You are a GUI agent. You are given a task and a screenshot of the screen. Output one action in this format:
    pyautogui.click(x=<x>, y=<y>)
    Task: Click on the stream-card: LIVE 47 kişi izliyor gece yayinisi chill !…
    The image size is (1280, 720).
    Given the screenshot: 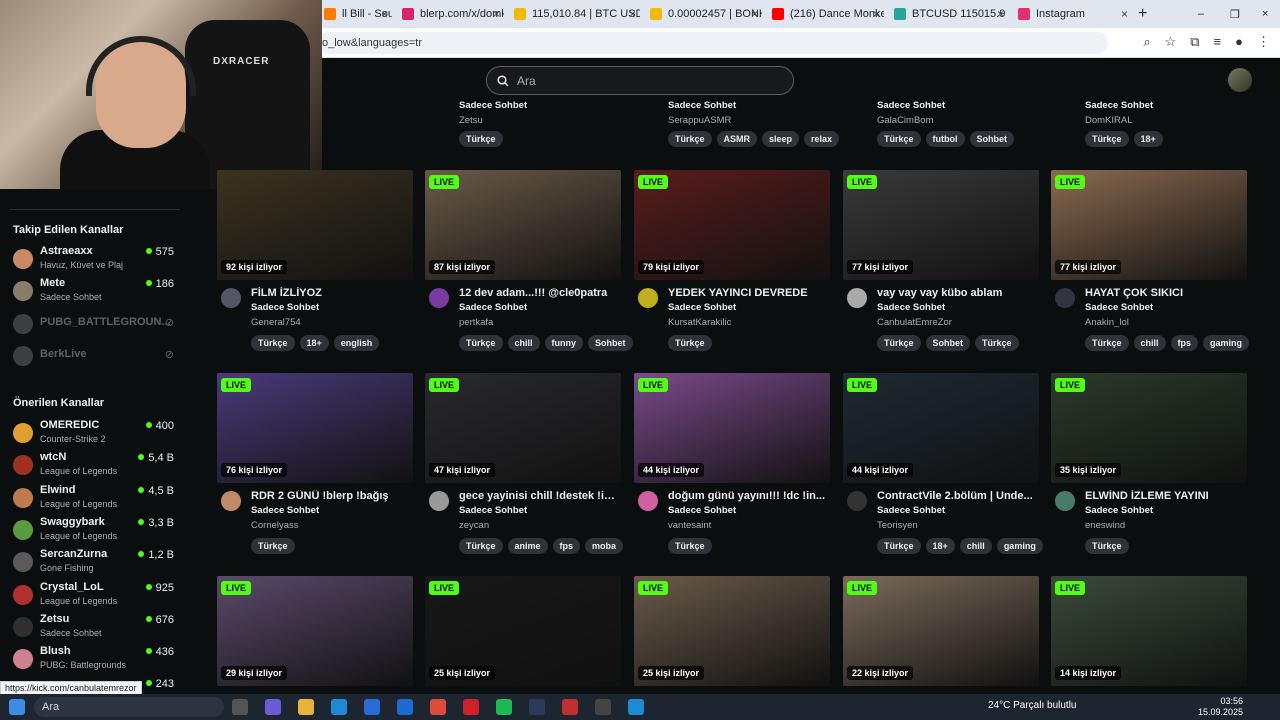 What is the action you would take?
    pyautogui.click(x=524, y=473)
    